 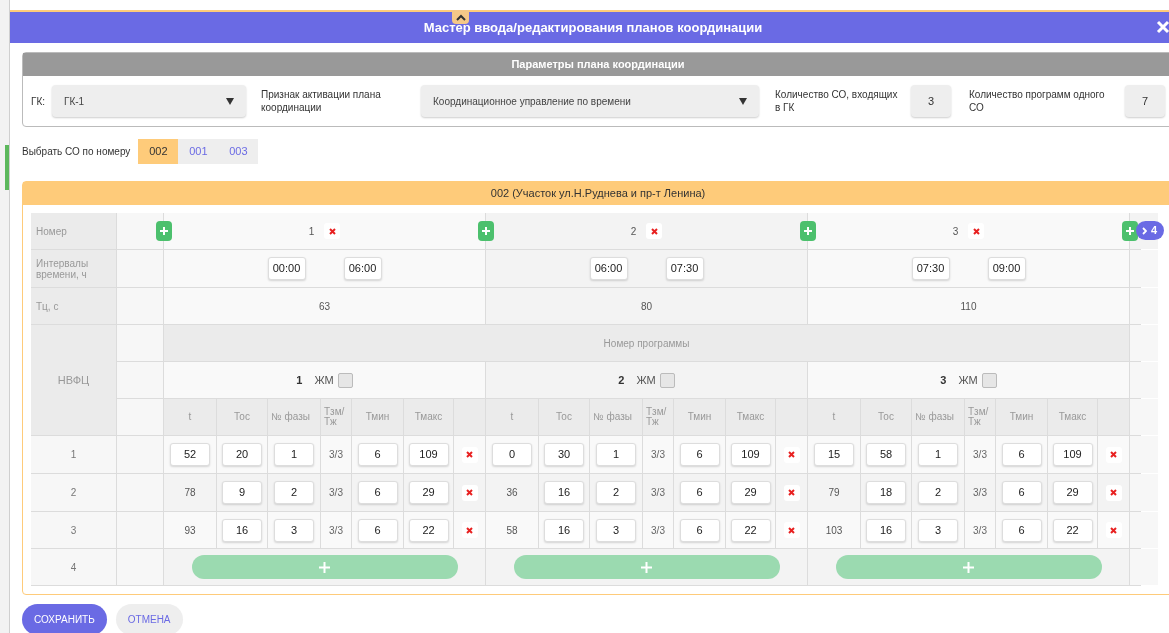 I want to click on input-field: 30, so click(x=564, y=454).